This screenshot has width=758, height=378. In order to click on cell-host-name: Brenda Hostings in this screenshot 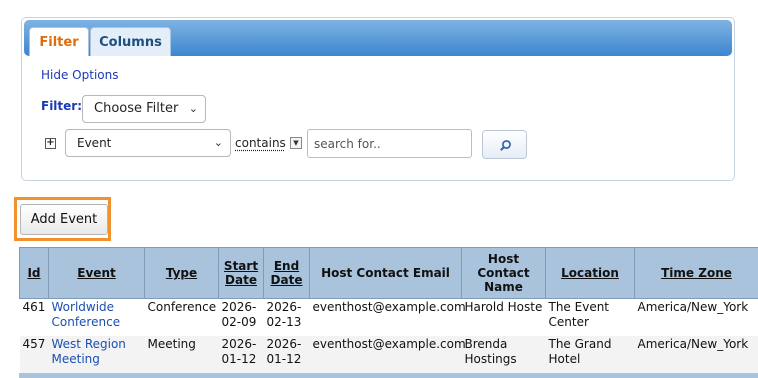, I will do `click(503, 354)`.